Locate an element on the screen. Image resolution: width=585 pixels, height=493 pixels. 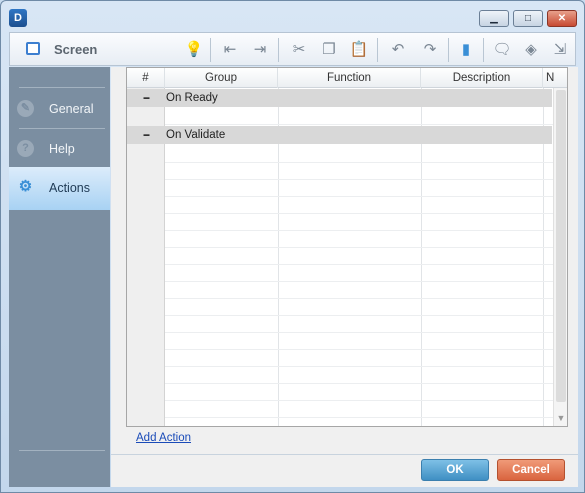
footer-divider is located at coordinates (344, 454).